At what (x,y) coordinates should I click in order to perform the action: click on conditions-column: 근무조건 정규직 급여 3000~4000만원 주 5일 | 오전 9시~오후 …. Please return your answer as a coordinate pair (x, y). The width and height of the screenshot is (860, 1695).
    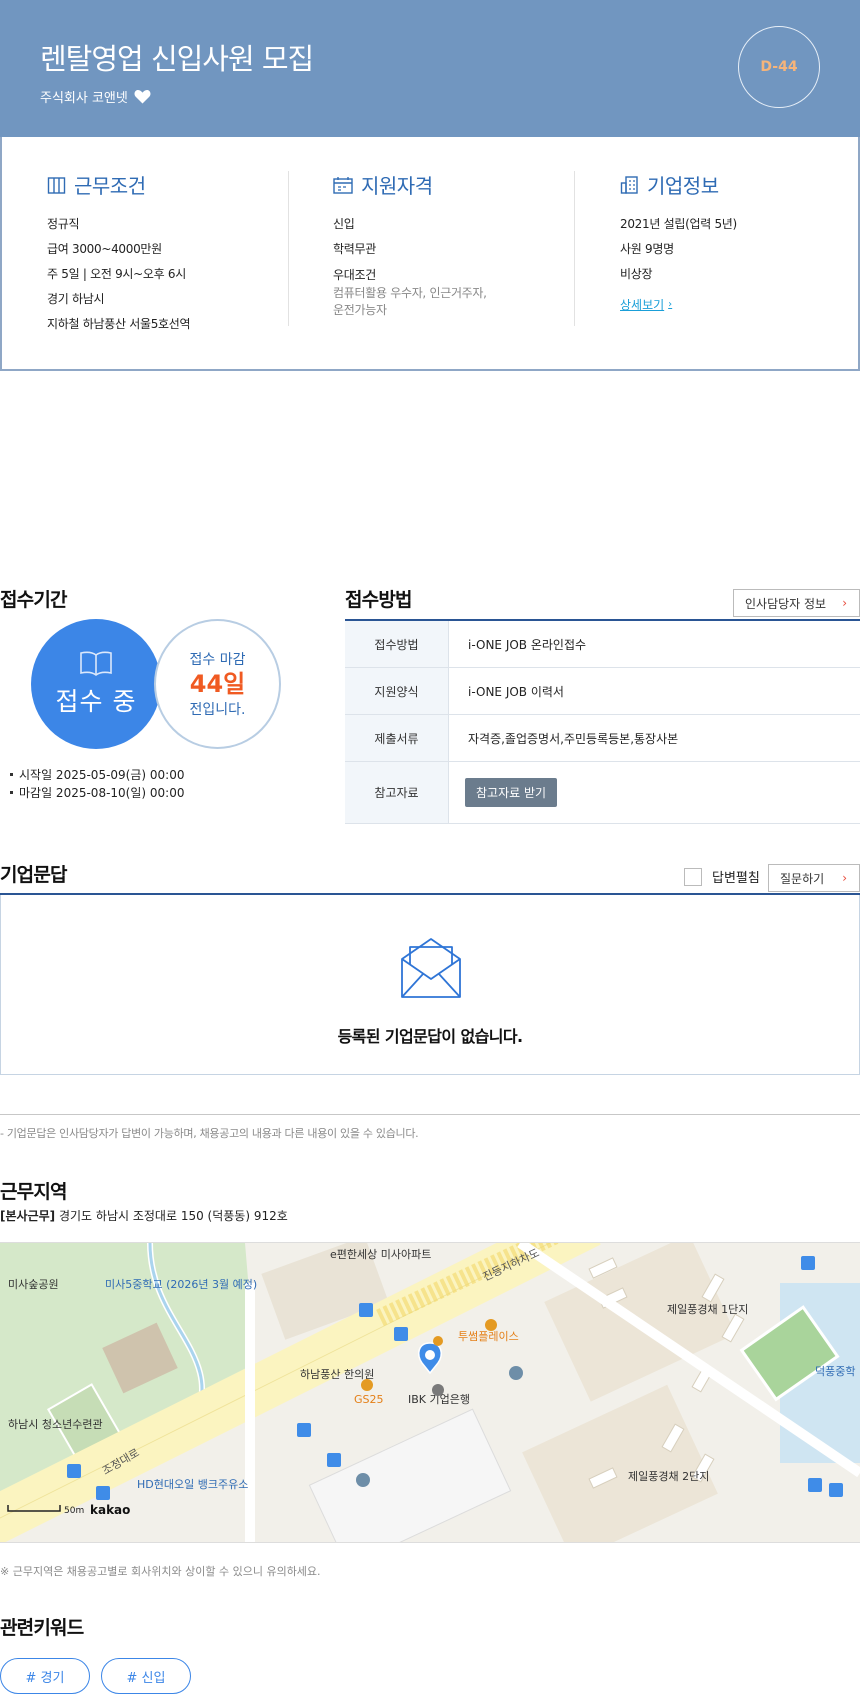
    Looking at the image, I should click on (119, 253).